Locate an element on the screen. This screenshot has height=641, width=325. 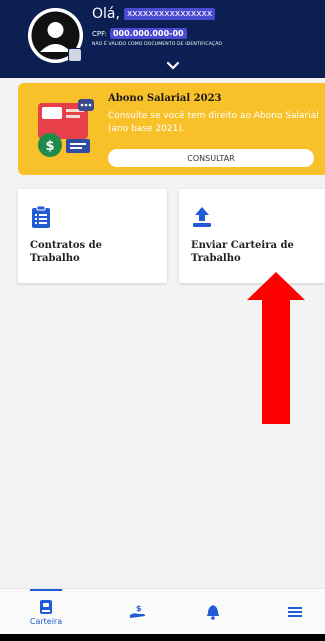
card-contratos: Contratos de Trabalho is located at coordinates (92, 236).